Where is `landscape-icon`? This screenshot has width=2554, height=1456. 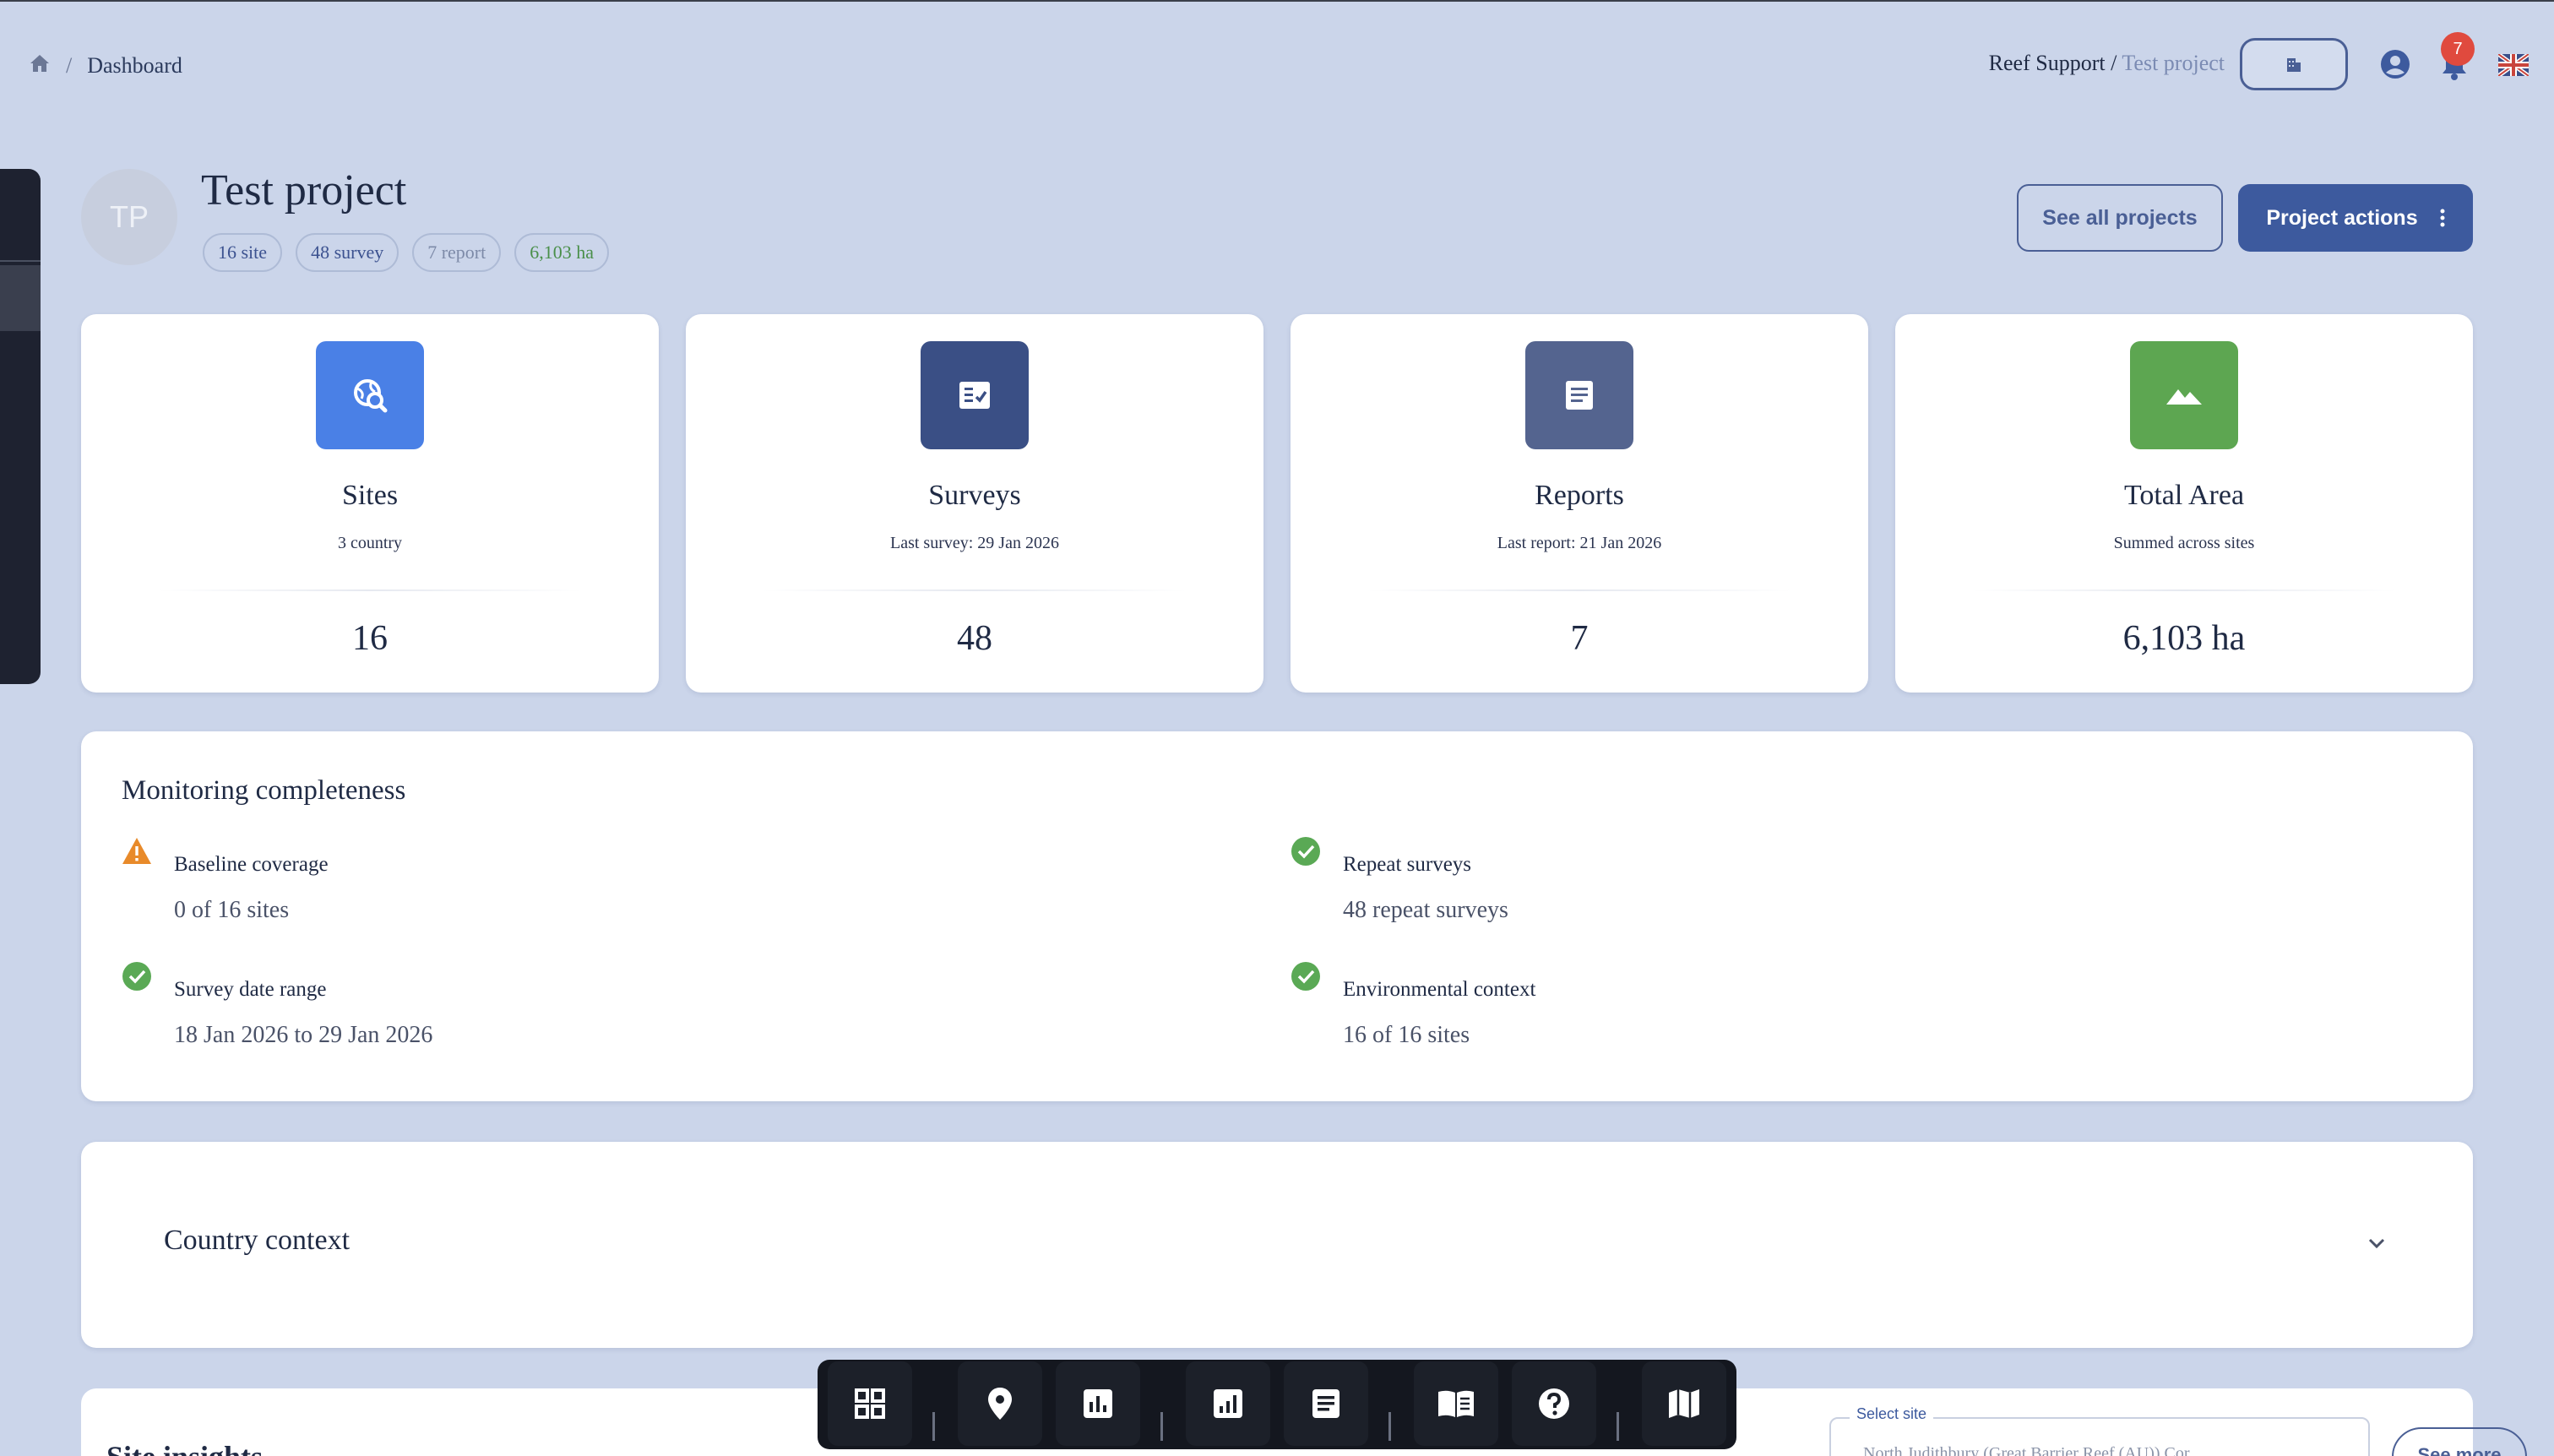 landscape-icon is located at coordinates (2184, 397).